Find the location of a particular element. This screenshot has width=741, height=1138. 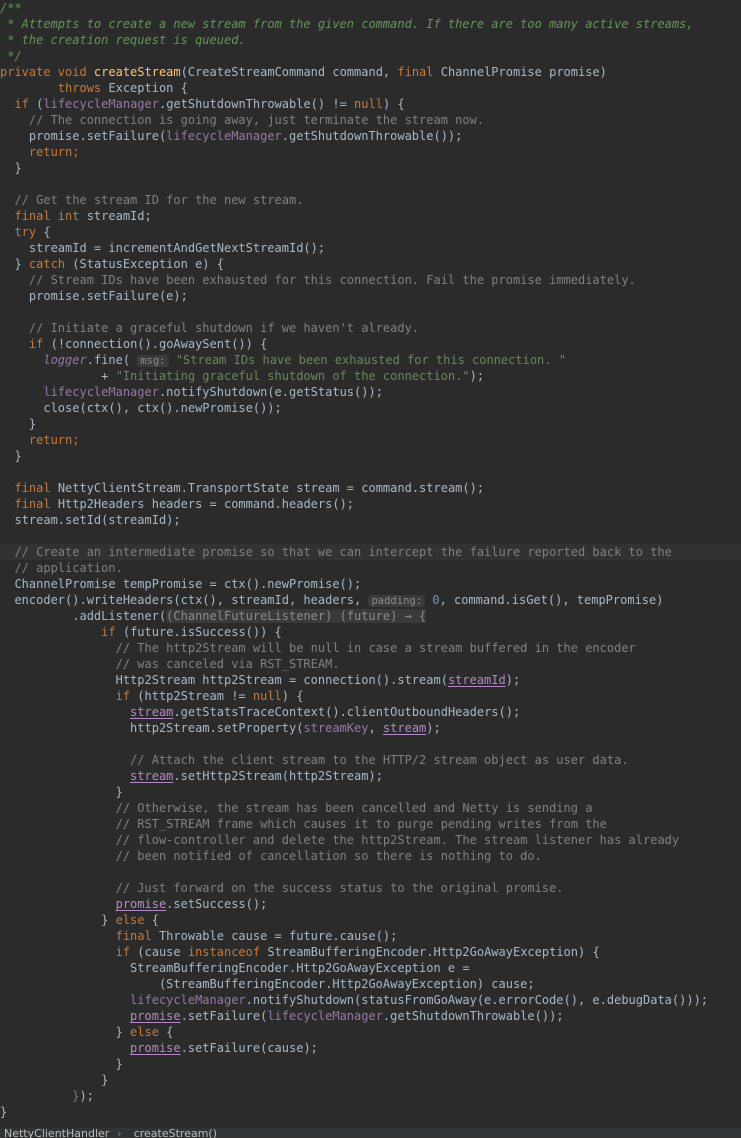

code-line: // was canceled via RST_STREAM. is located at coordinates (370, 664).